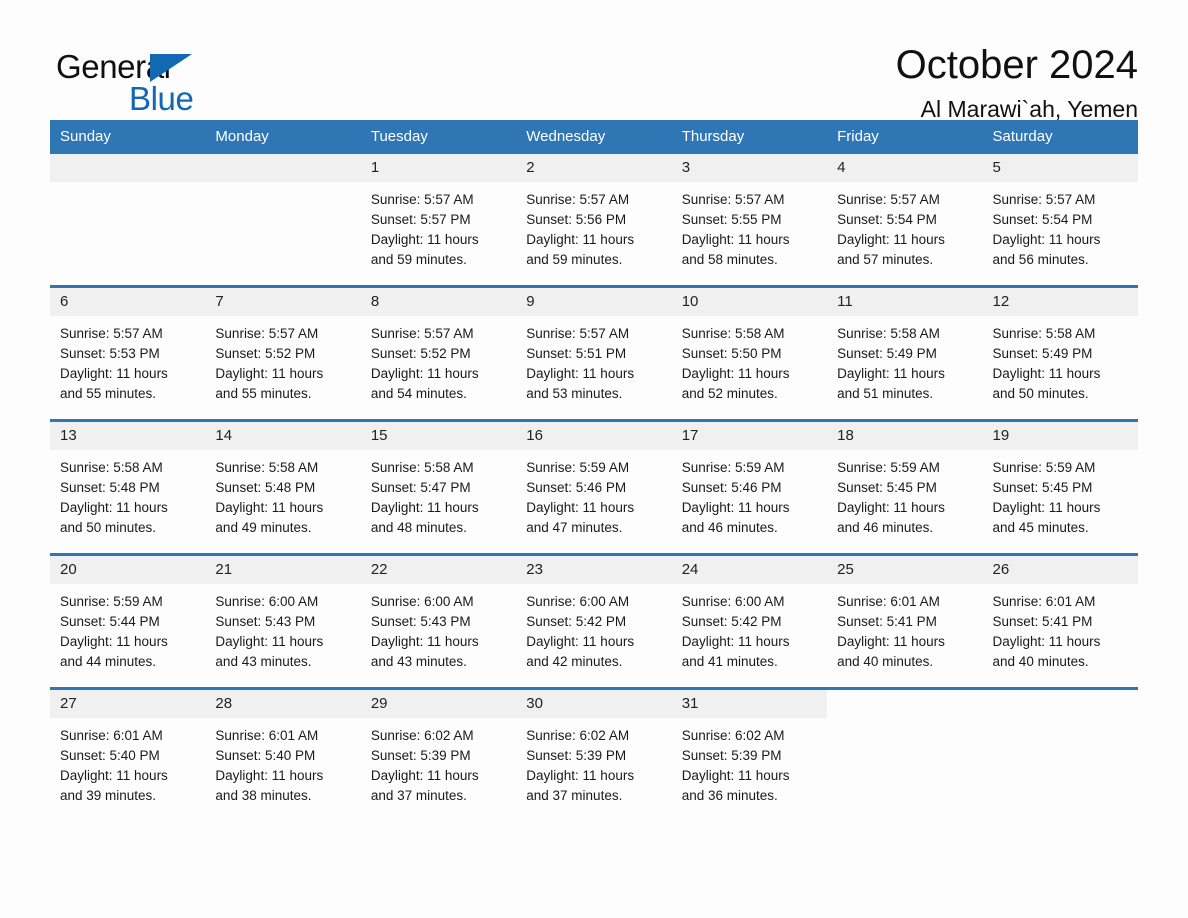 Image resolution: width=1188 pixels, height=918 pixels. I want to click on daylight-line-2: and 56 minutes., so click(1040, 259).